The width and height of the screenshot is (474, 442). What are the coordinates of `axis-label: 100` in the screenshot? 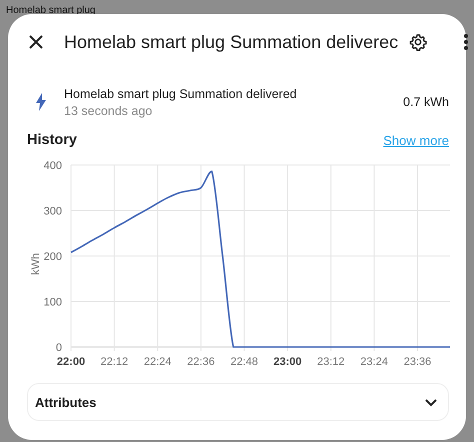 It's located at (53, 302).